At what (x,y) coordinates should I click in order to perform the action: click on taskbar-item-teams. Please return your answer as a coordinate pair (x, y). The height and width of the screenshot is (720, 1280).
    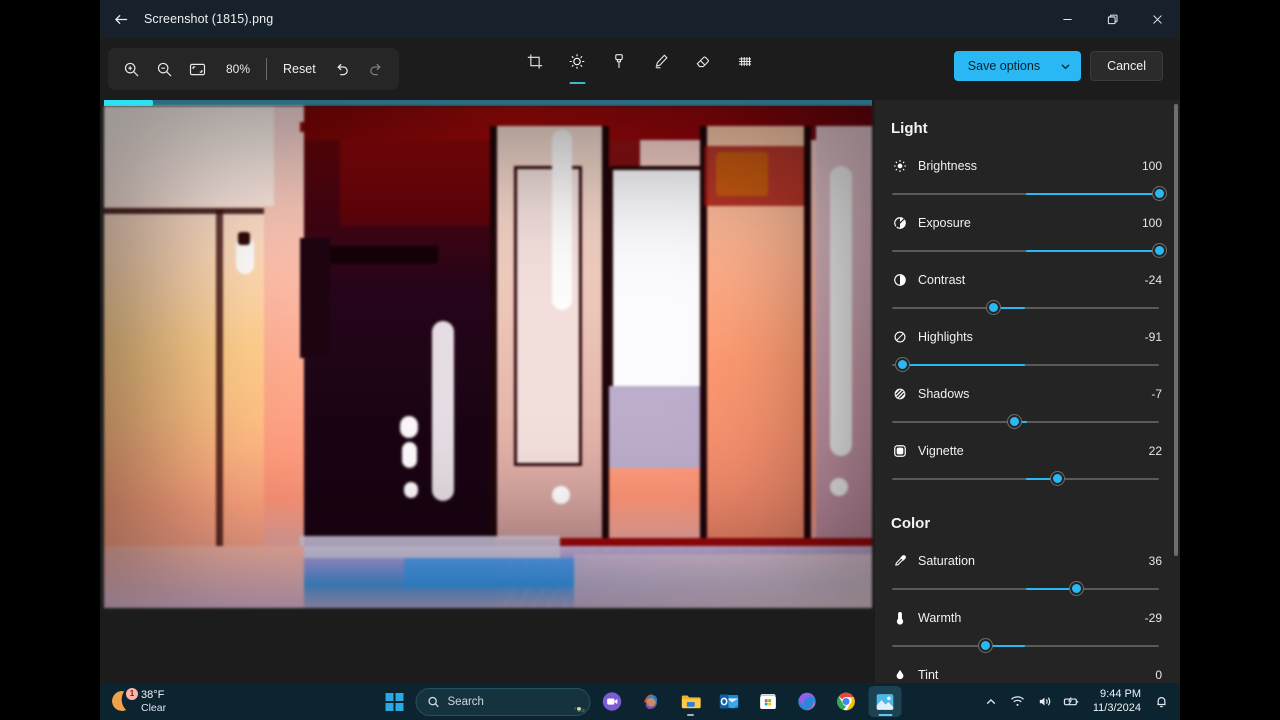
    Looking at the image, I should click on (612, 701).